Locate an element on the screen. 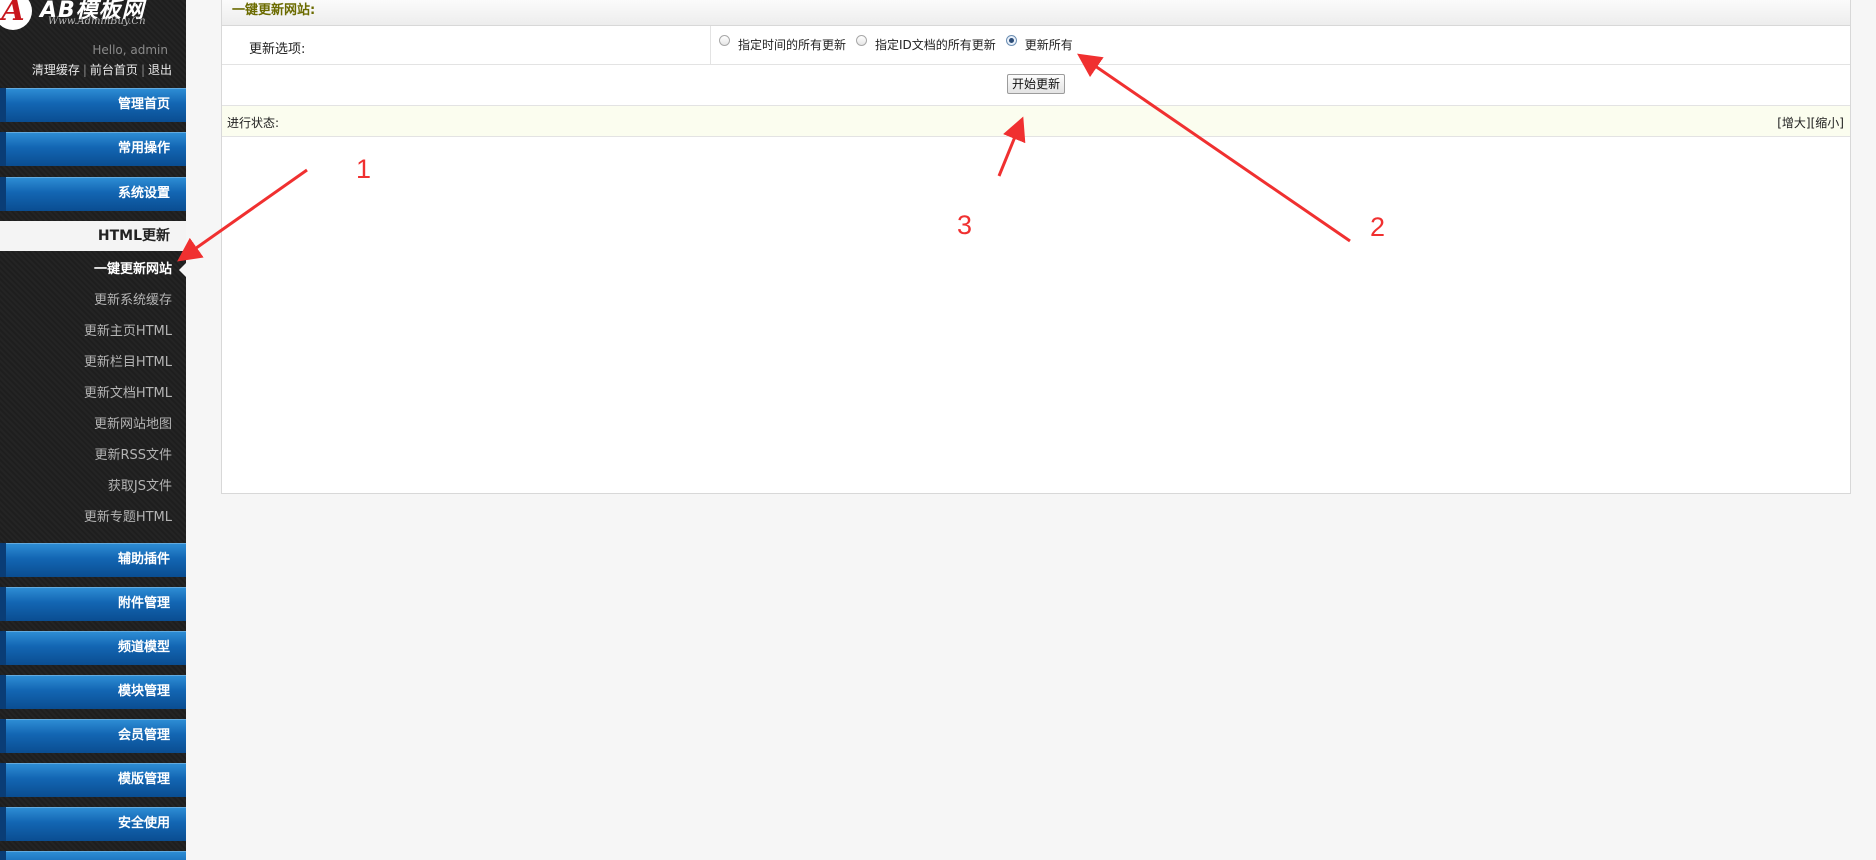 The height and width of the screenshot is (860, 1876). front-home-link: 前台首页 is located at coordinates (114, 70).